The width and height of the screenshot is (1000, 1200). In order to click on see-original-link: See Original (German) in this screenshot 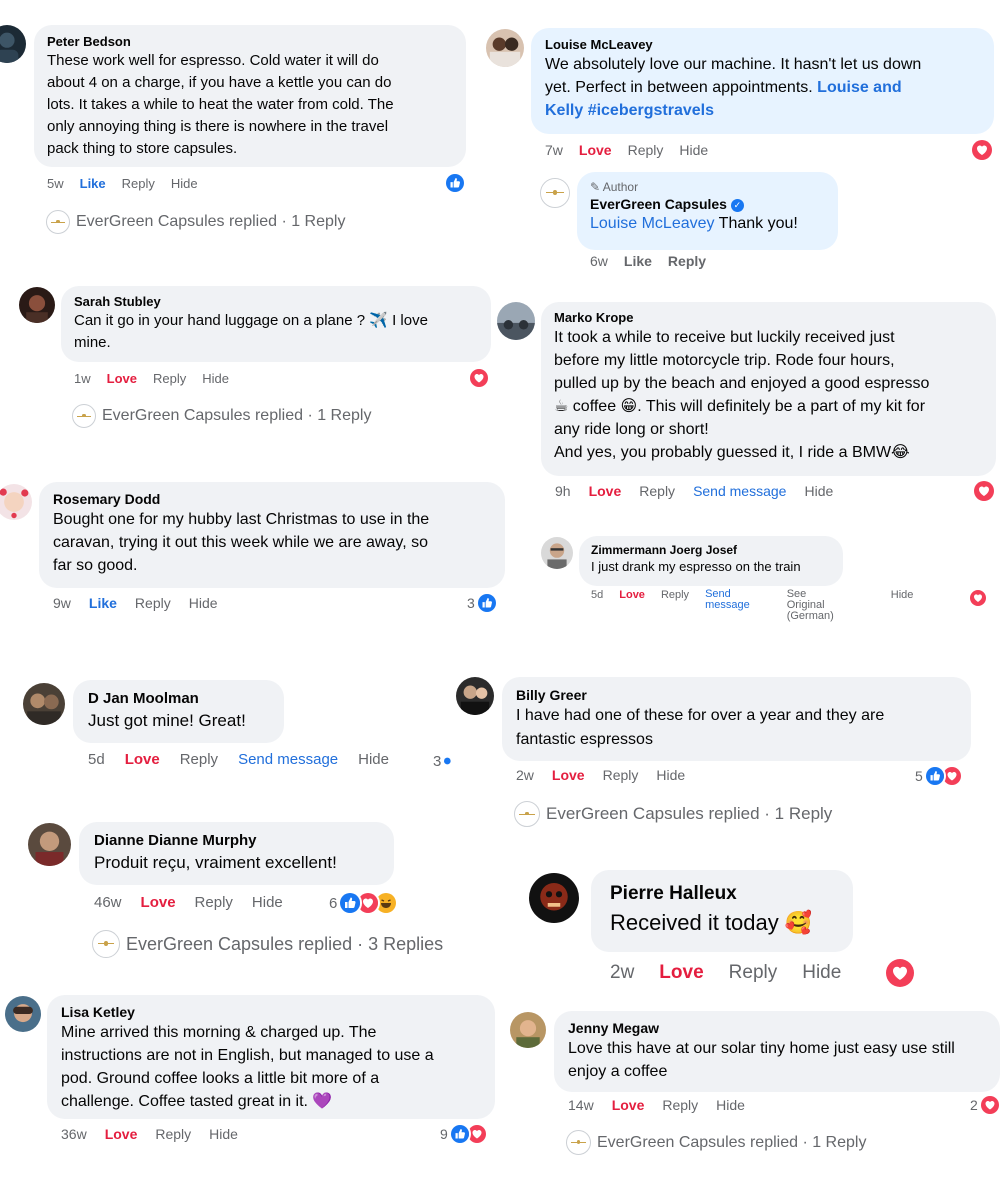, I will do `click(810, 605)`.